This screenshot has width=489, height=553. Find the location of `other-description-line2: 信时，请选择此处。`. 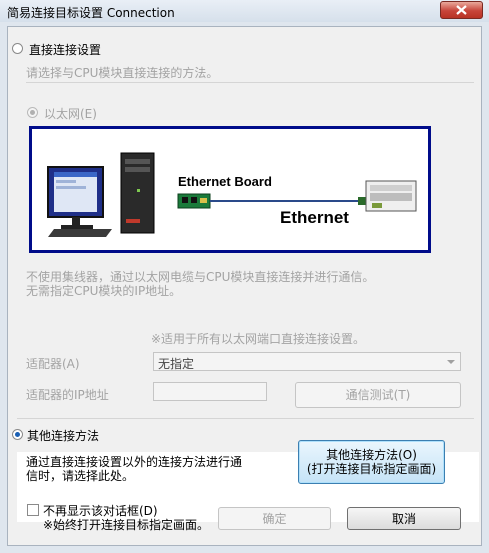

other-description-line2: 信时，请选择此处。 is located at coordinates (80, 476).